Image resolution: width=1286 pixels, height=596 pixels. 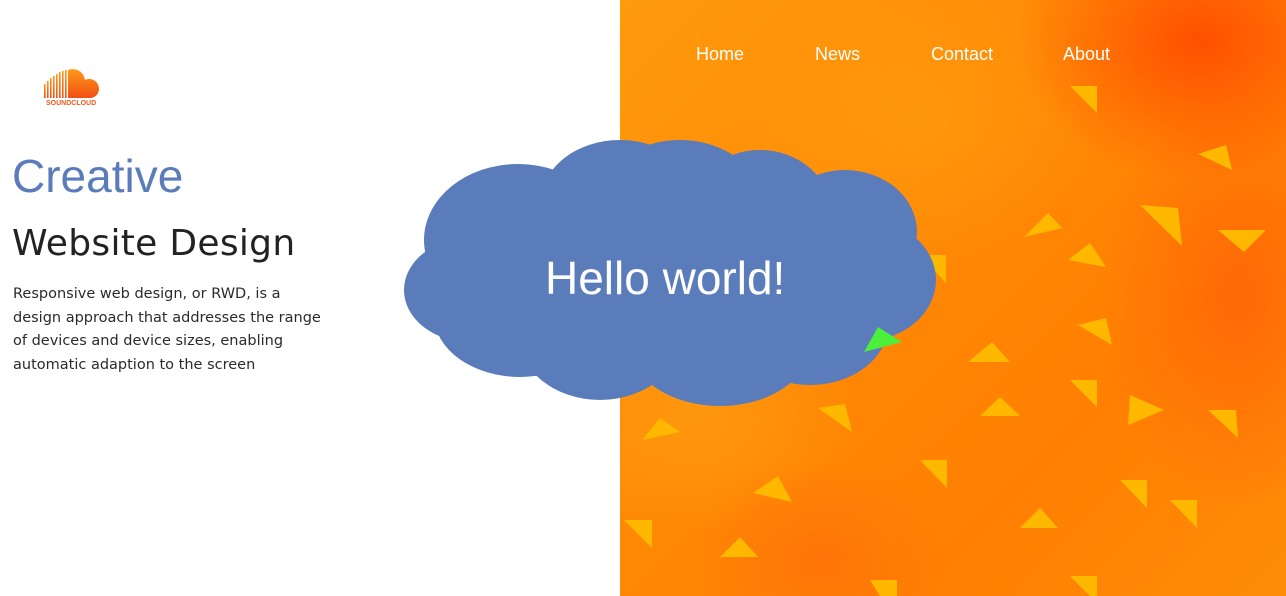 What do you see at coordinates (883, 339) in the screenshot?
I see `green-pointer-icon` at bounding box center [883, 339].